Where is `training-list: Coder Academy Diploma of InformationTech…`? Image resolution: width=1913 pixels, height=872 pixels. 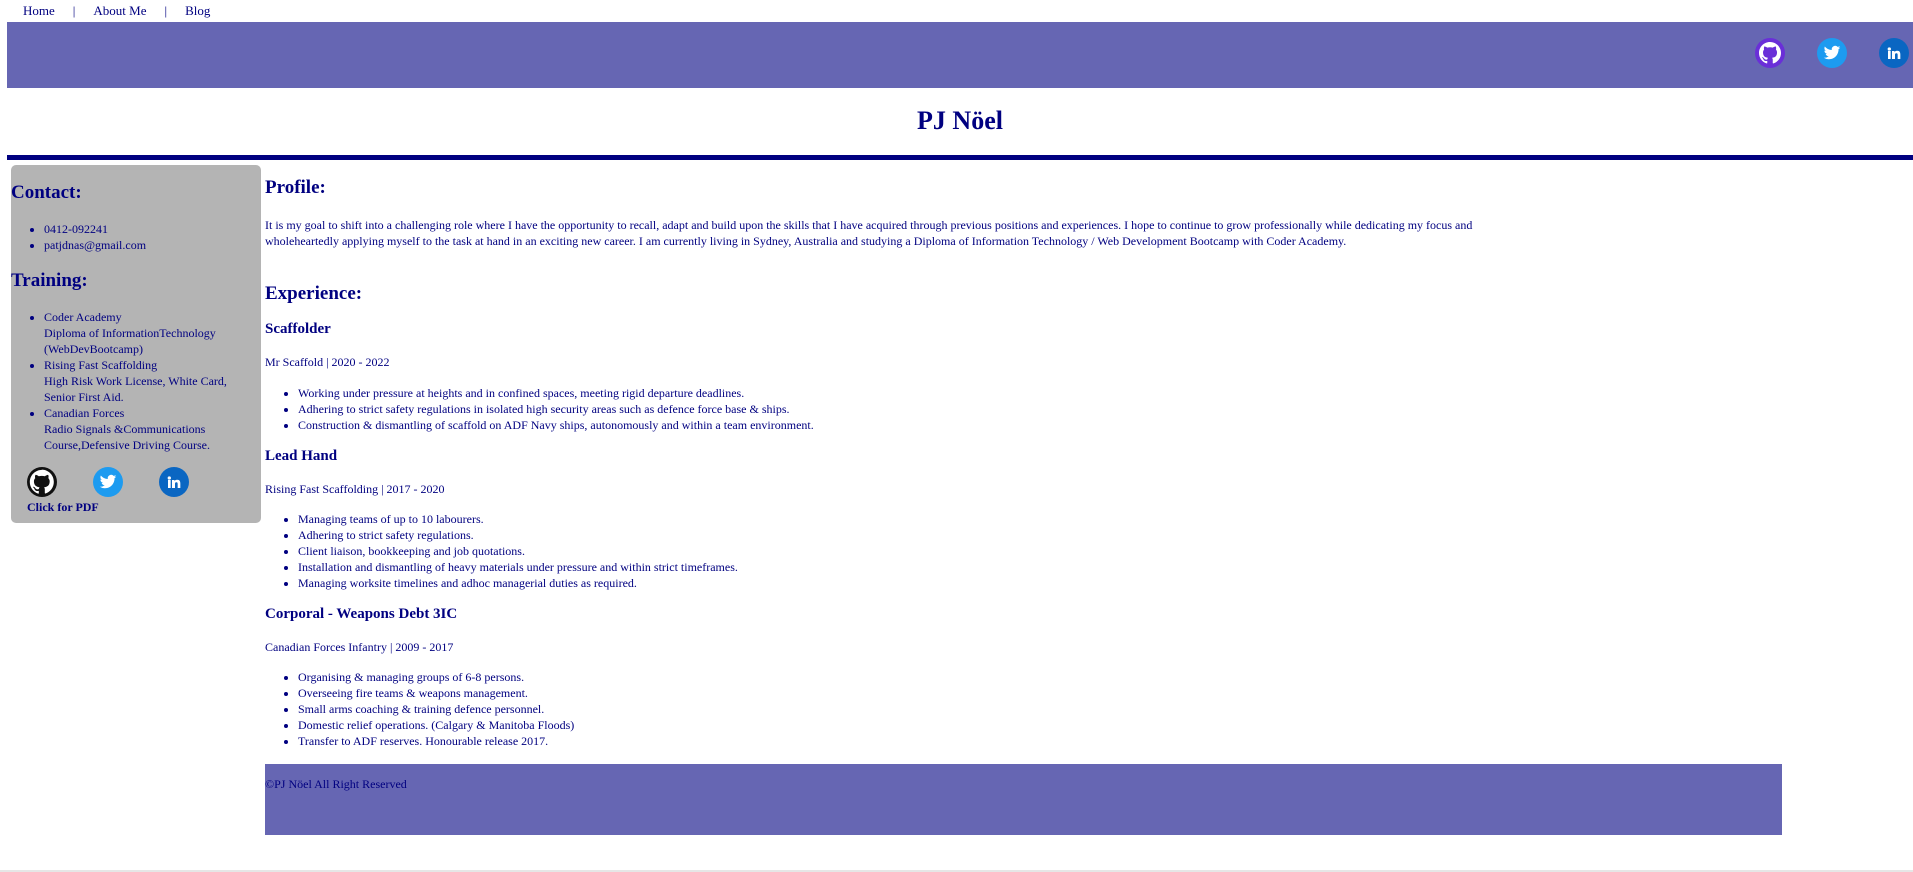 training-list: Coder Academy Diploma of InformationTech… is located at coordinates (135, 381).